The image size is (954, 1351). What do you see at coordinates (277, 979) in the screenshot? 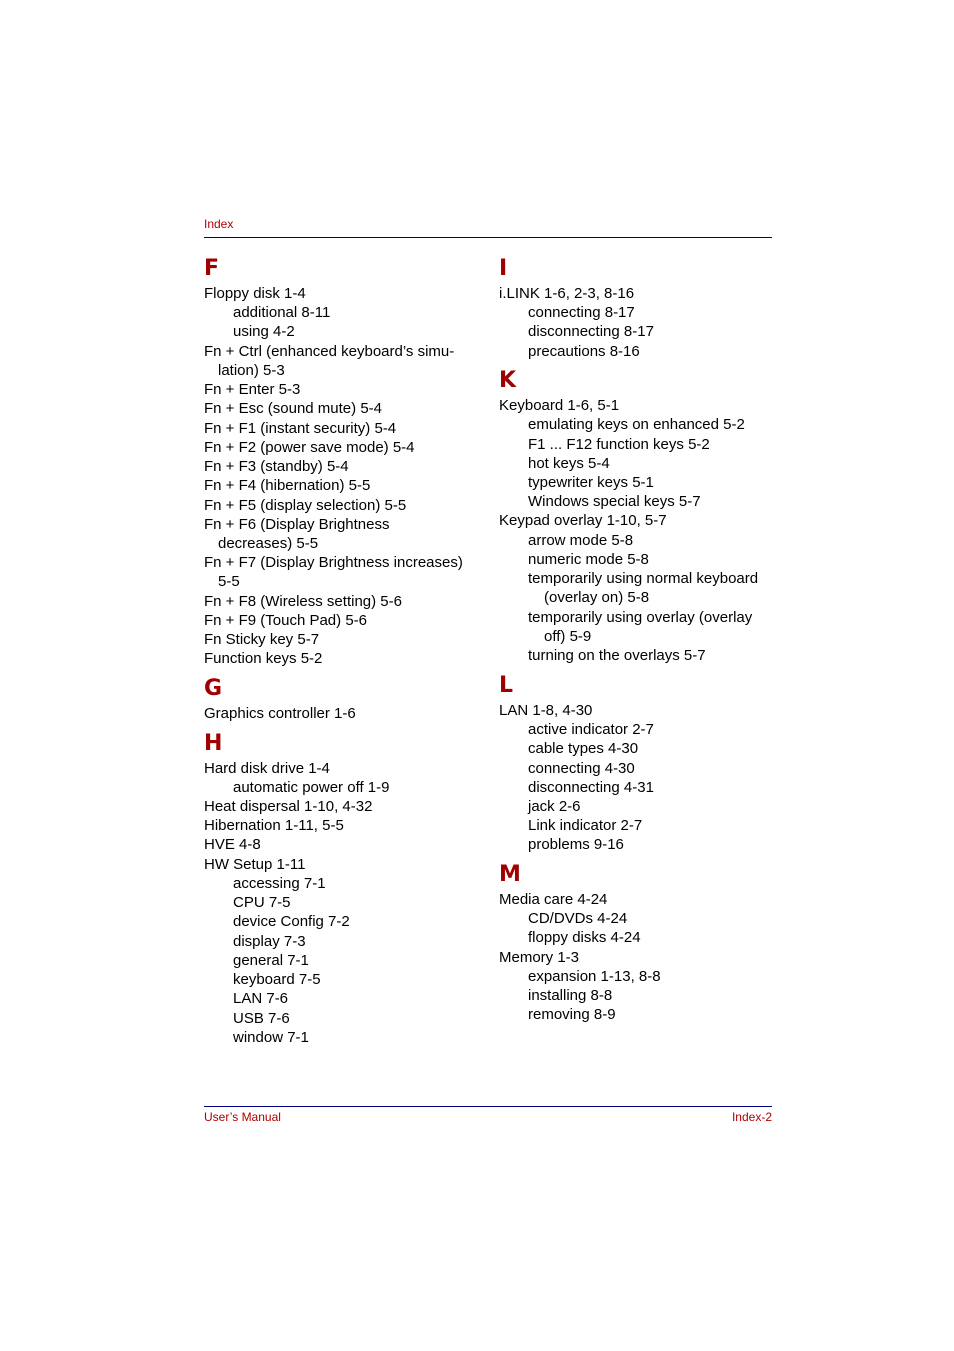
I see `index-subentry: keyboard 7-5` at bounding box center [277, 979].